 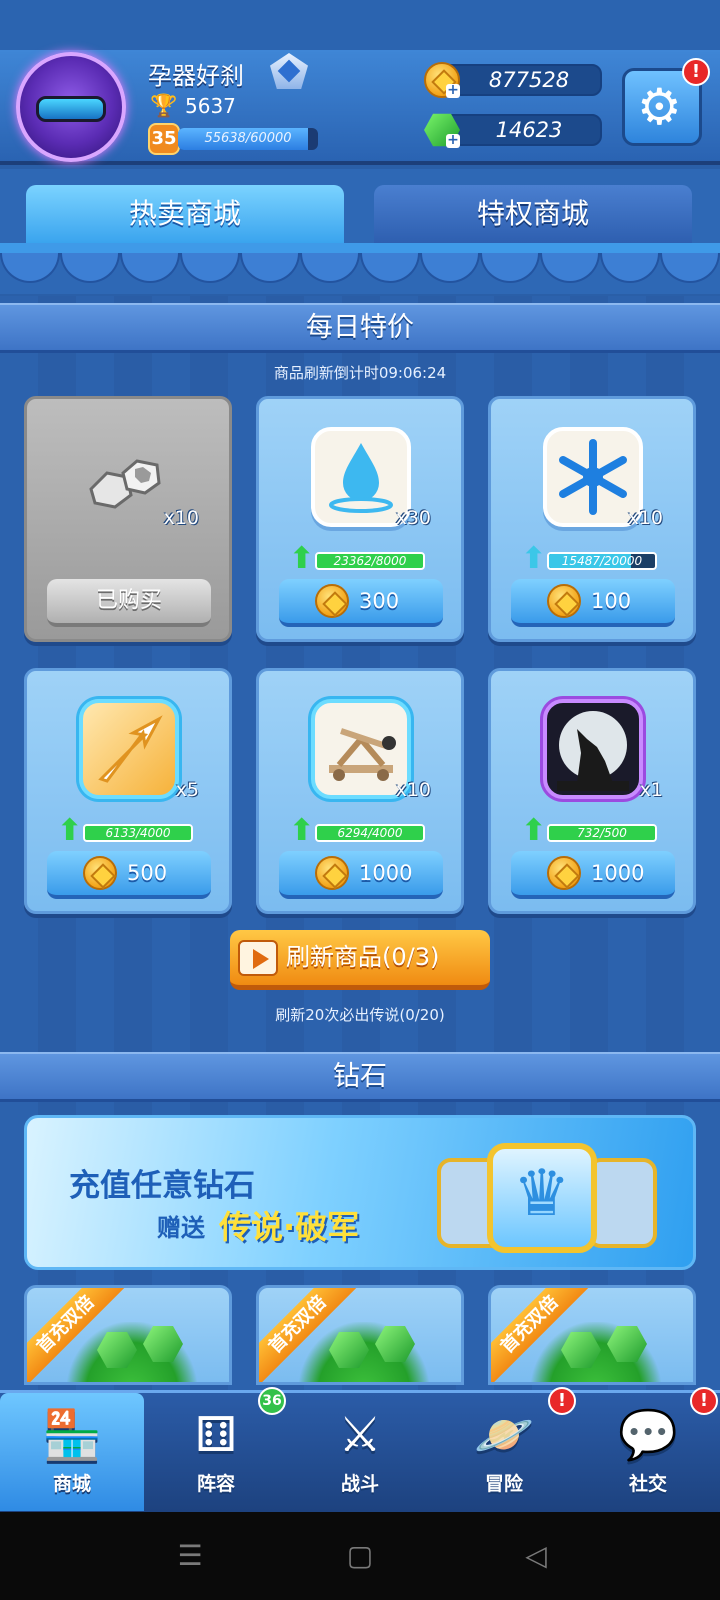 I want to click on video-play-icon, so click(x=258, y=958).